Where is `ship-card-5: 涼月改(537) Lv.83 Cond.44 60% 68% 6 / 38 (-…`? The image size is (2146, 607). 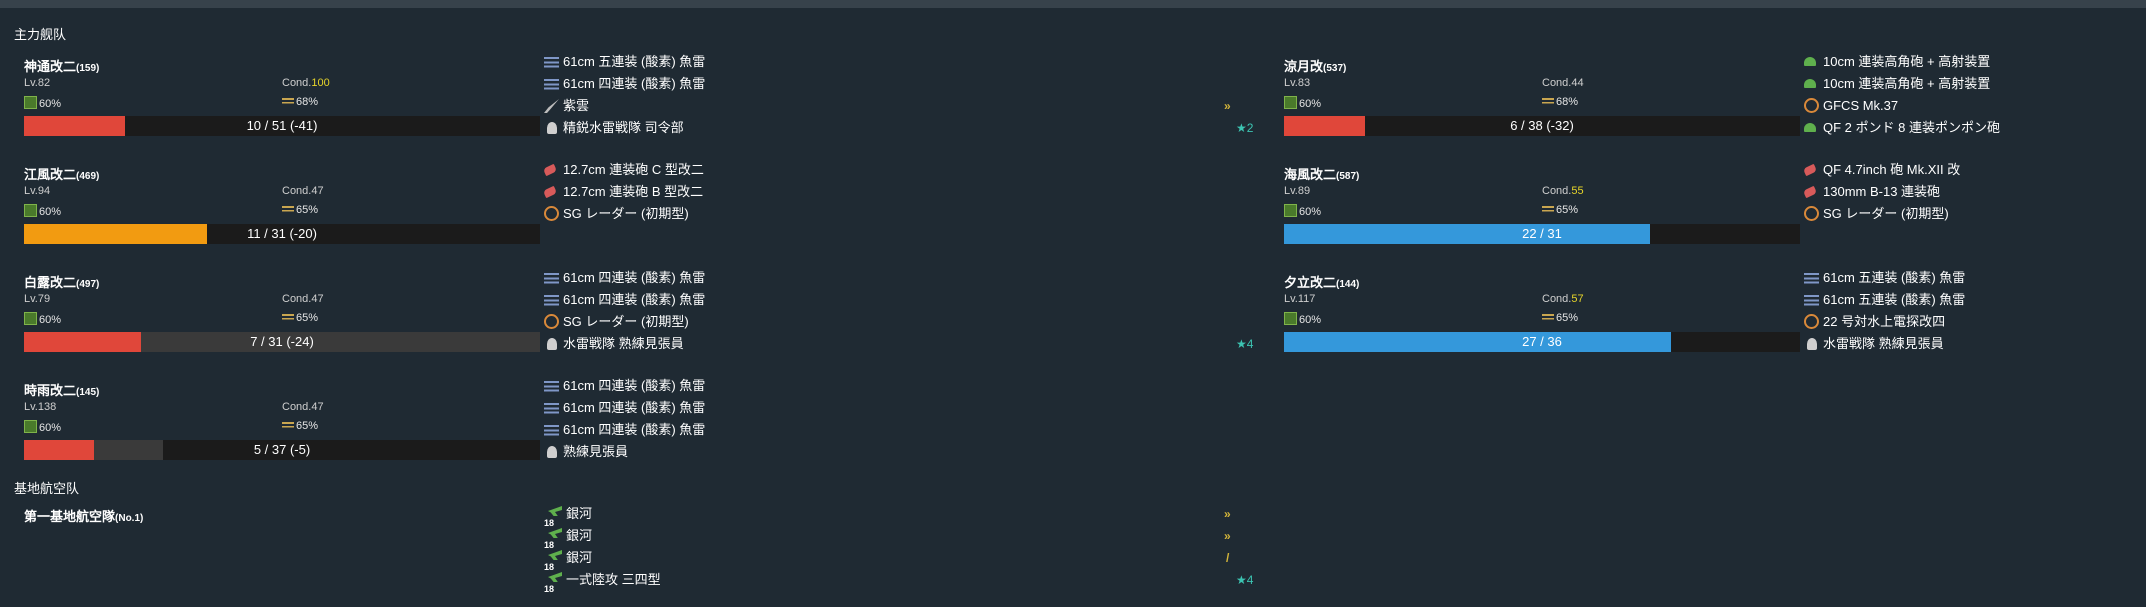
ship-card-5: 涼月改(537) Lv.83 Cond.44 60% 68% 6 / 38 (-… is located at coordinates (1537, 98).